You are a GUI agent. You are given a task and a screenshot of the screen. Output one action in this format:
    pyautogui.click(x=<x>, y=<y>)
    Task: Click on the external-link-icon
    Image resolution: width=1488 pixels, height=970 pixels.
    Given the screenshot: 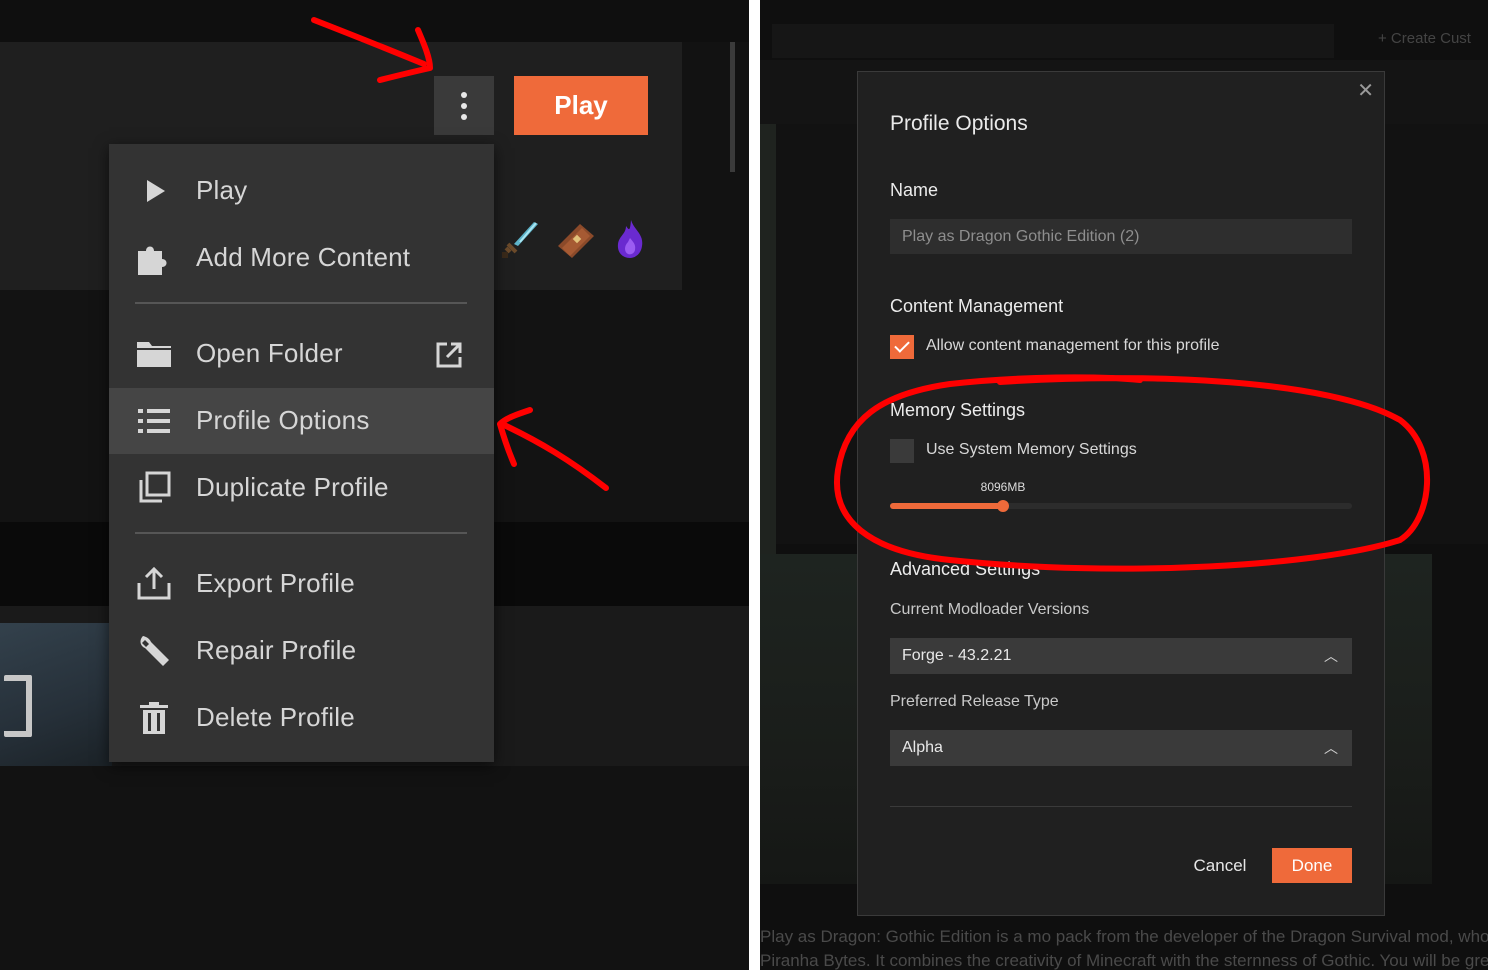 What is the action you would take?
    pyautogui.click(x=449, y=357)
    